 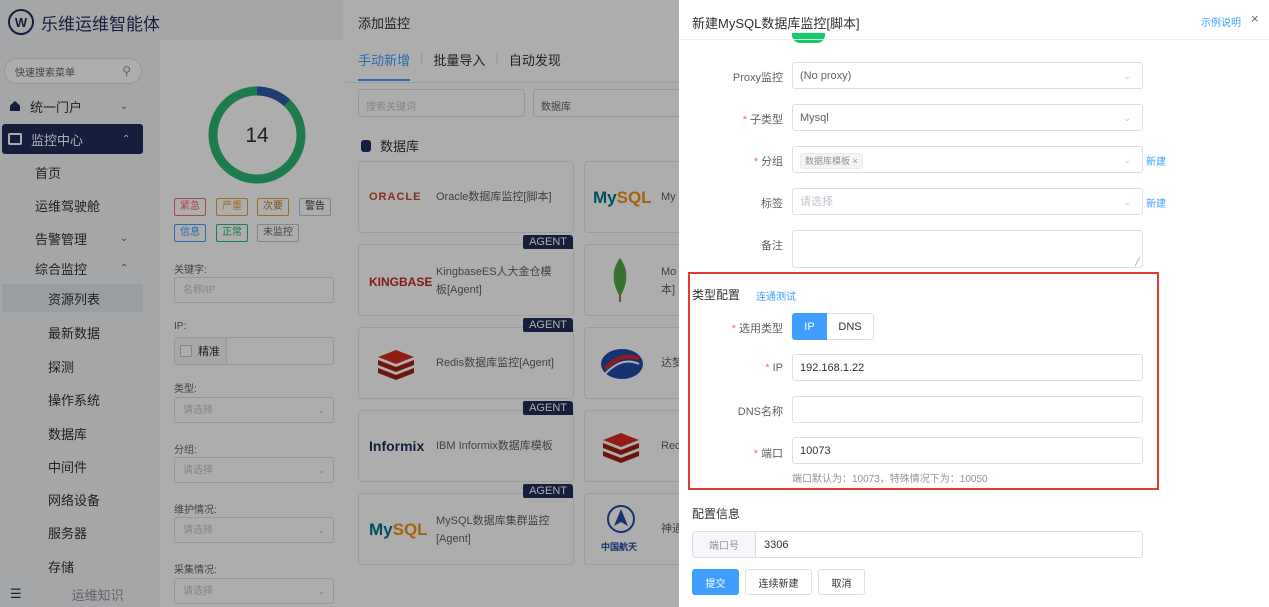 I want to click on group-tag: 数据库模板 ×, so click(x=831, y=161).